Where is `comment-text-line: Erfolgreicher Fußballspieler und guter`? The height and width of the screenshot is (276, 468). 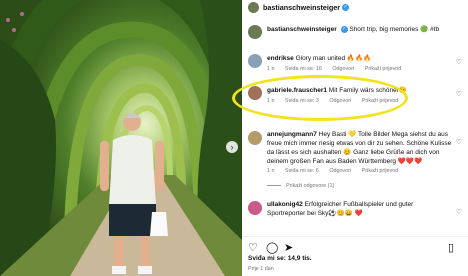 comment-text-line: Erfolgreicher Fußballspieler und guter is located at coordinates (359, 204).